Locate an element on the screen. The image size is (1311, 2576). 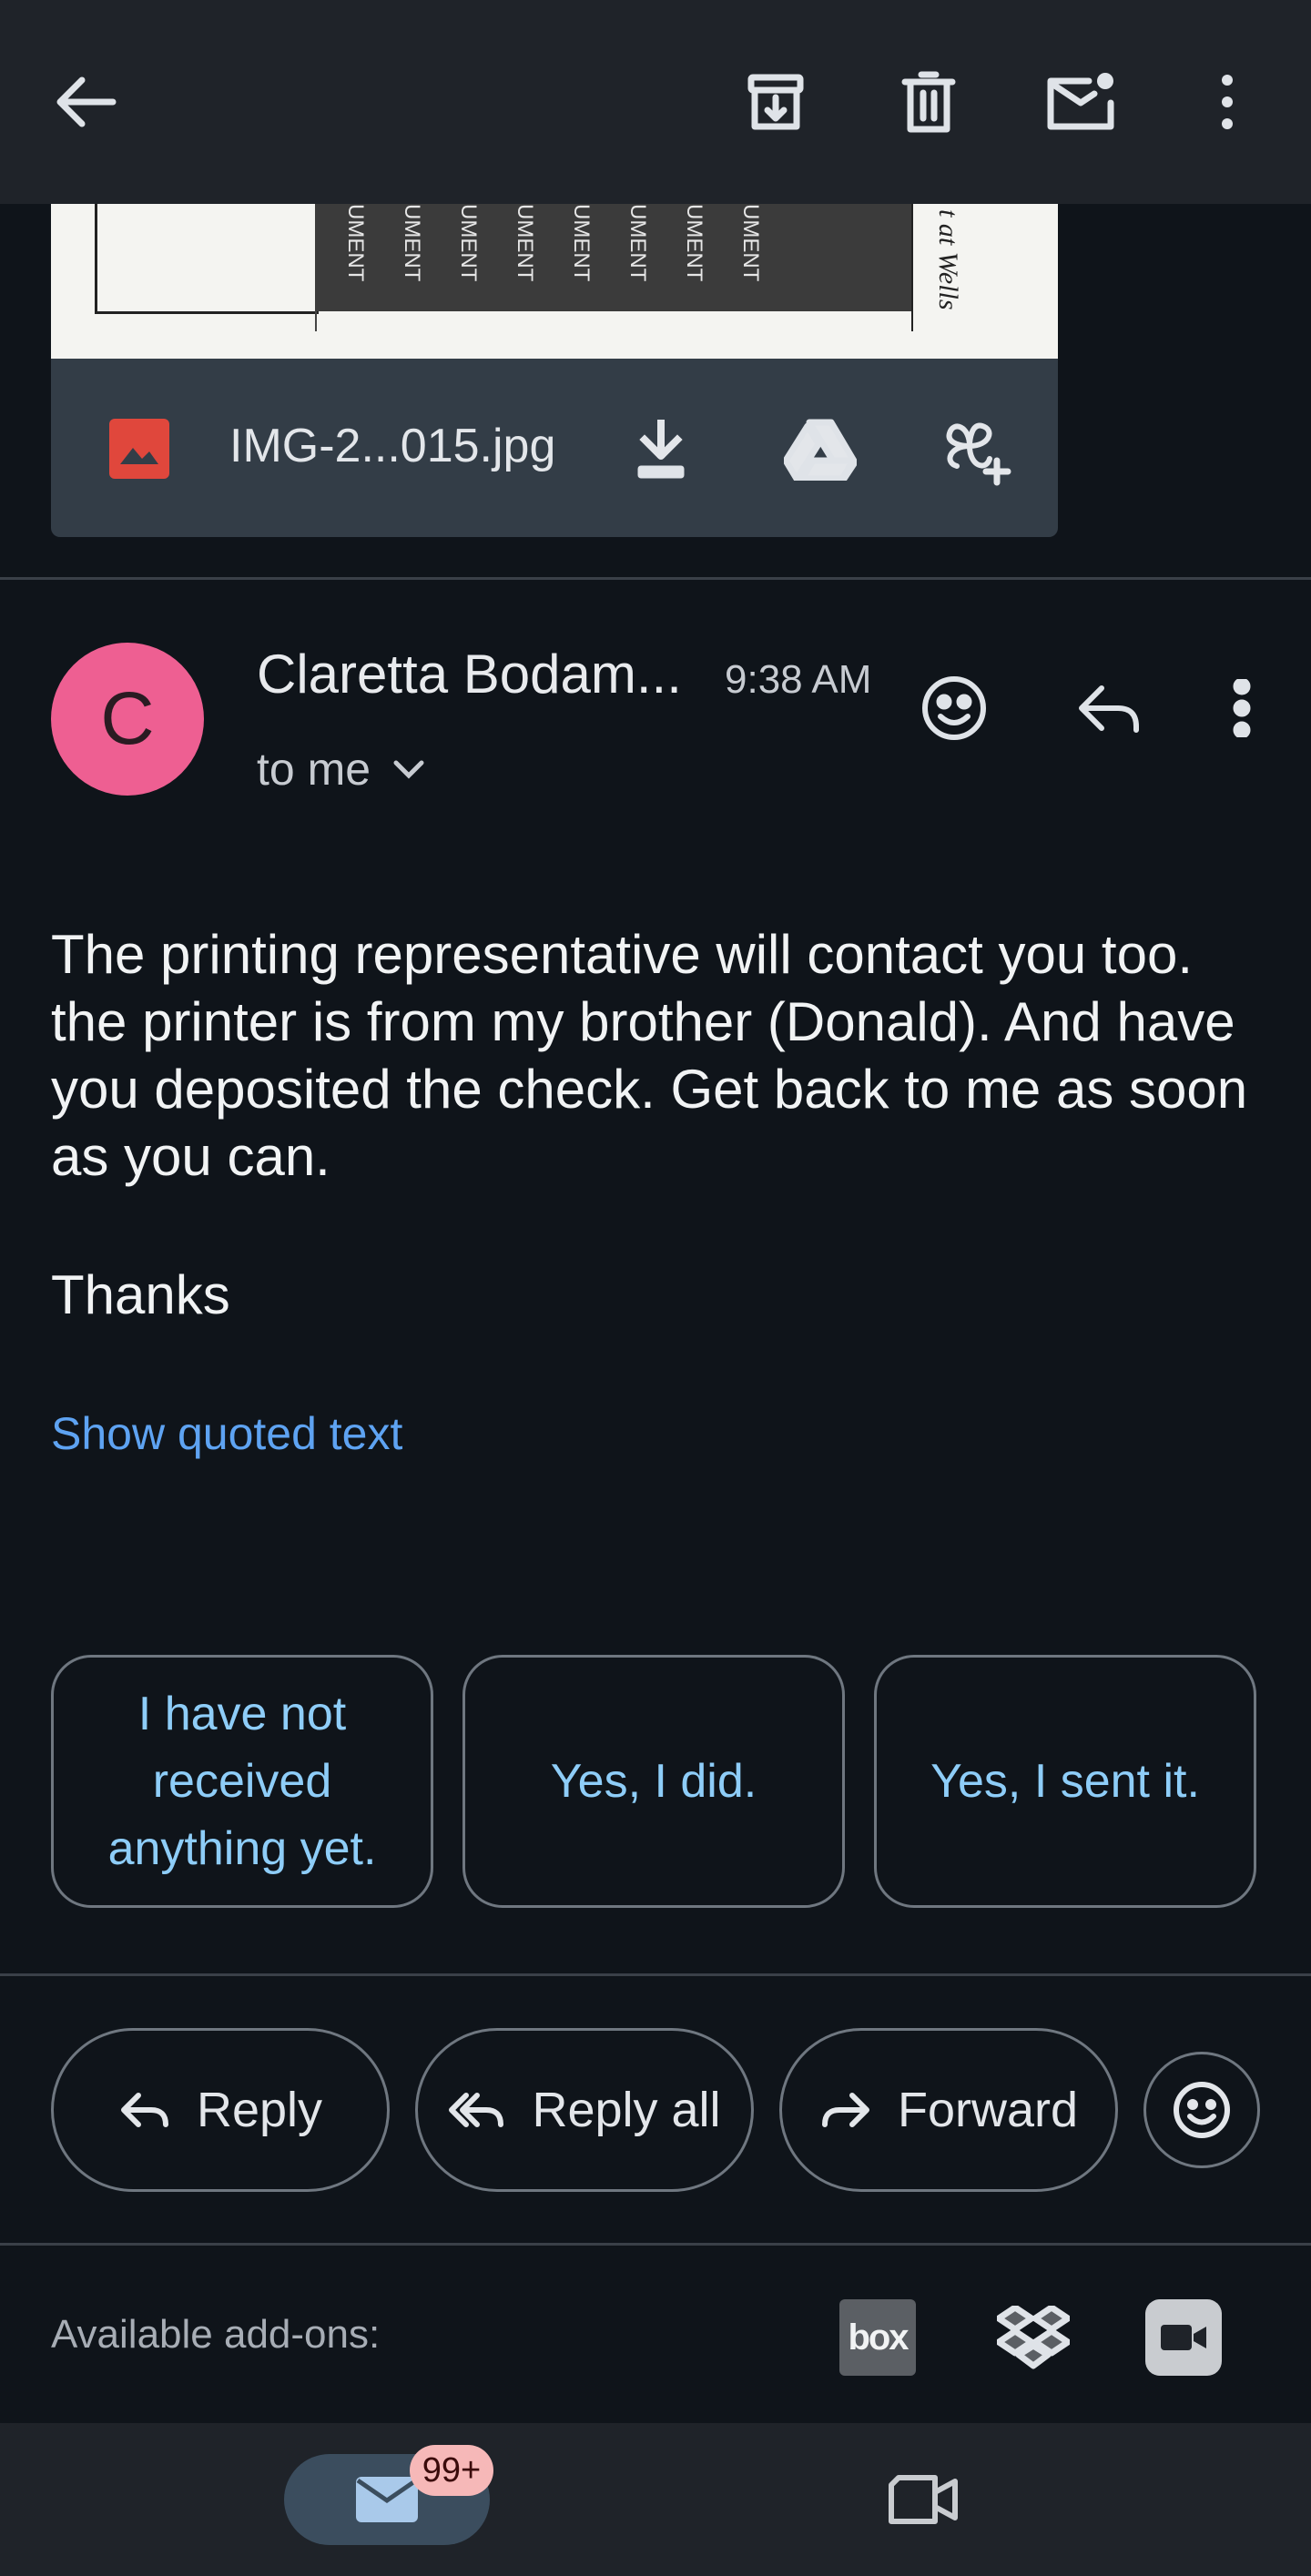
more-vert-icon is located at coordinates (1227, 101).